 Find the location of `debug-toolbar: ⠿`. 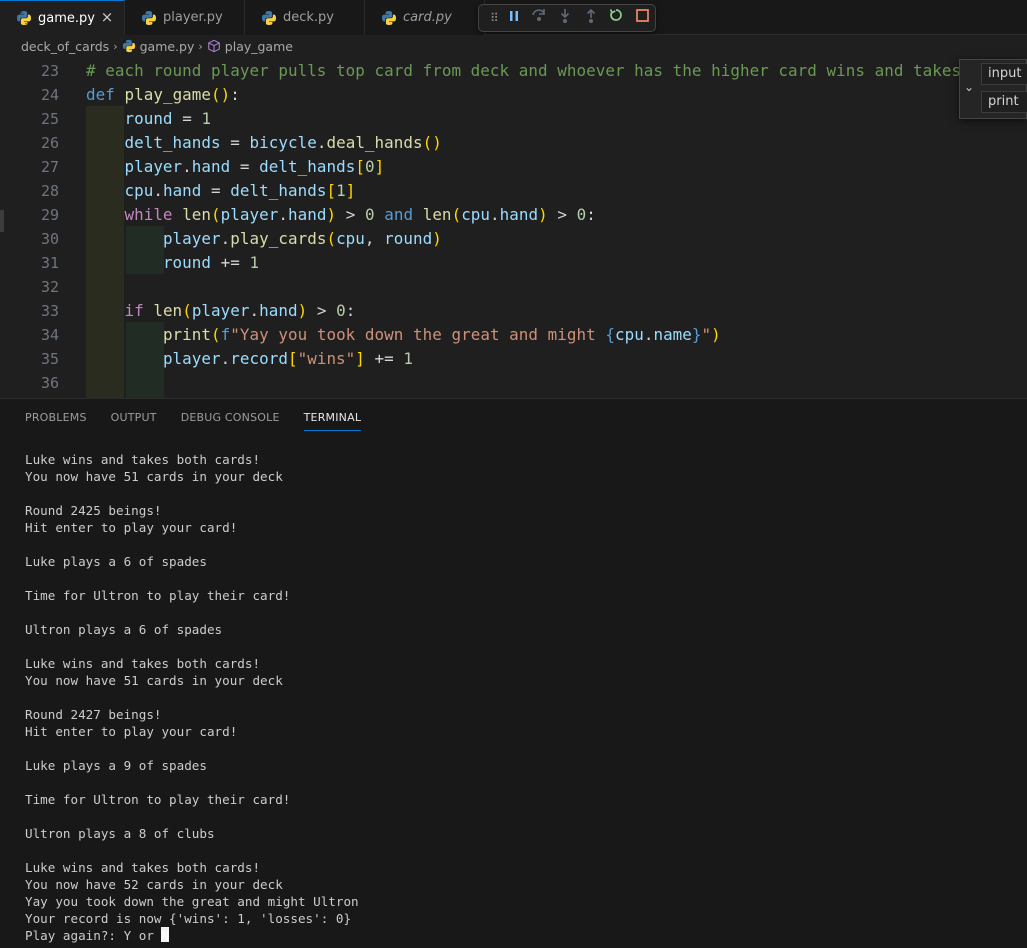

debug-toolbar: ⠿ is located at coordinates (567, 18).